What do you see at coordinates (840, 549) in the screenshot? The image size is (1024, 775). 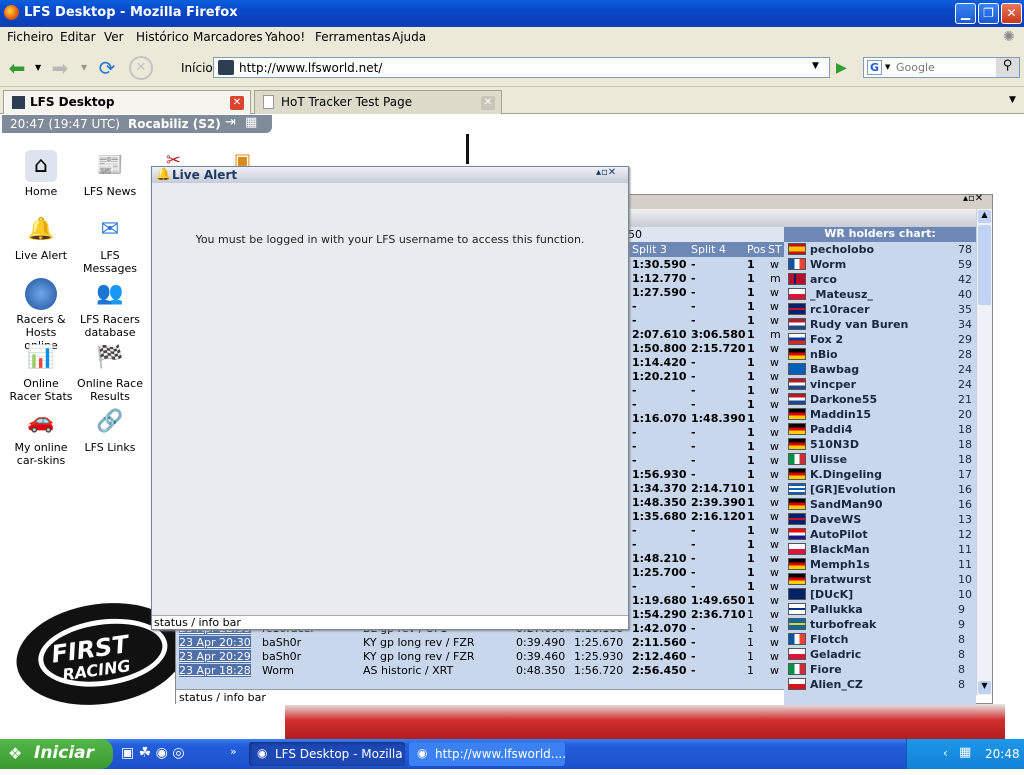 I see `wr-holder-name: BlackMan` at bounding box center [840, 549].